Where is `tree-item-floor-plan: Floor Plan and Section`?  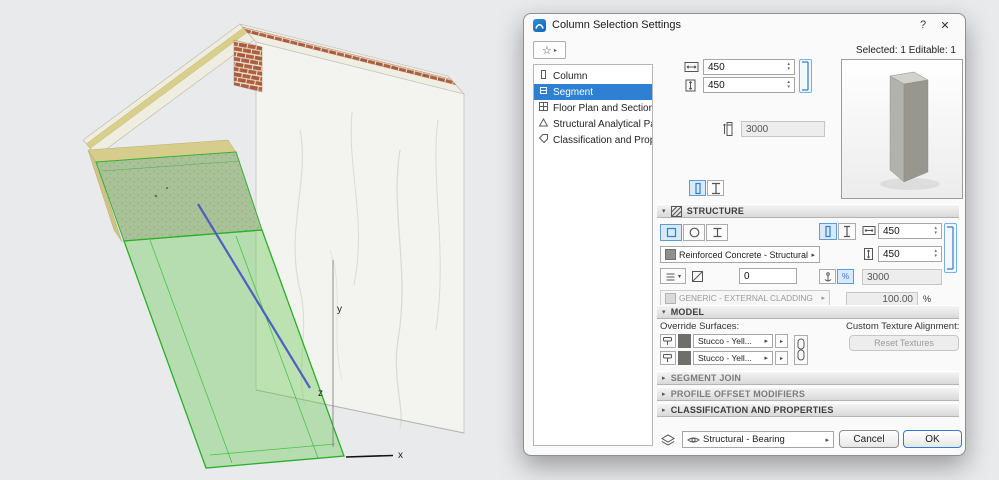
tree-item-floor-plan: Floor Plan and Section is located at coordinates (593, 108).